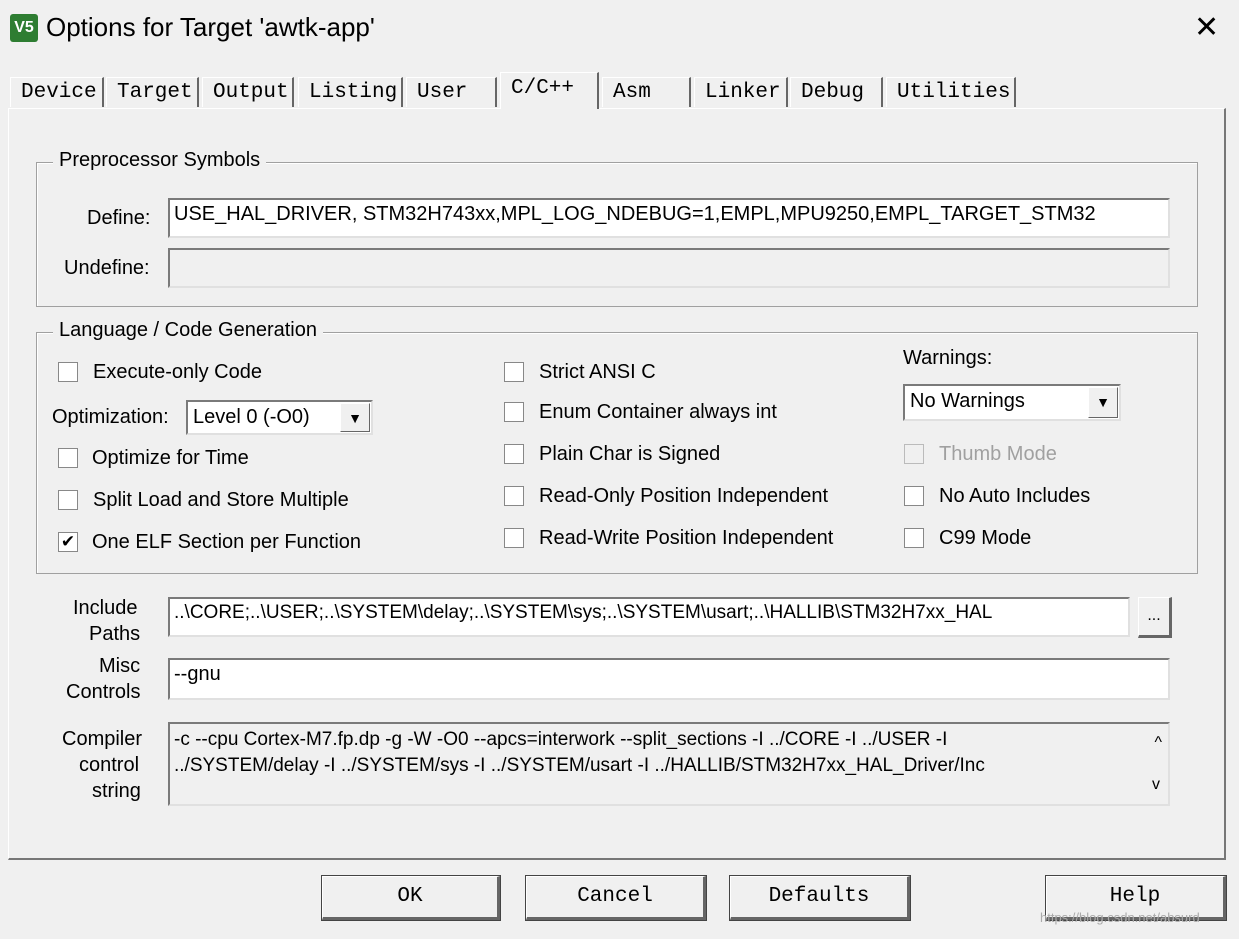  What do you see at coordinates (103, 692) in the screenshot?
I see `misc-label-2: Controls` at bounding box center [103, 692].